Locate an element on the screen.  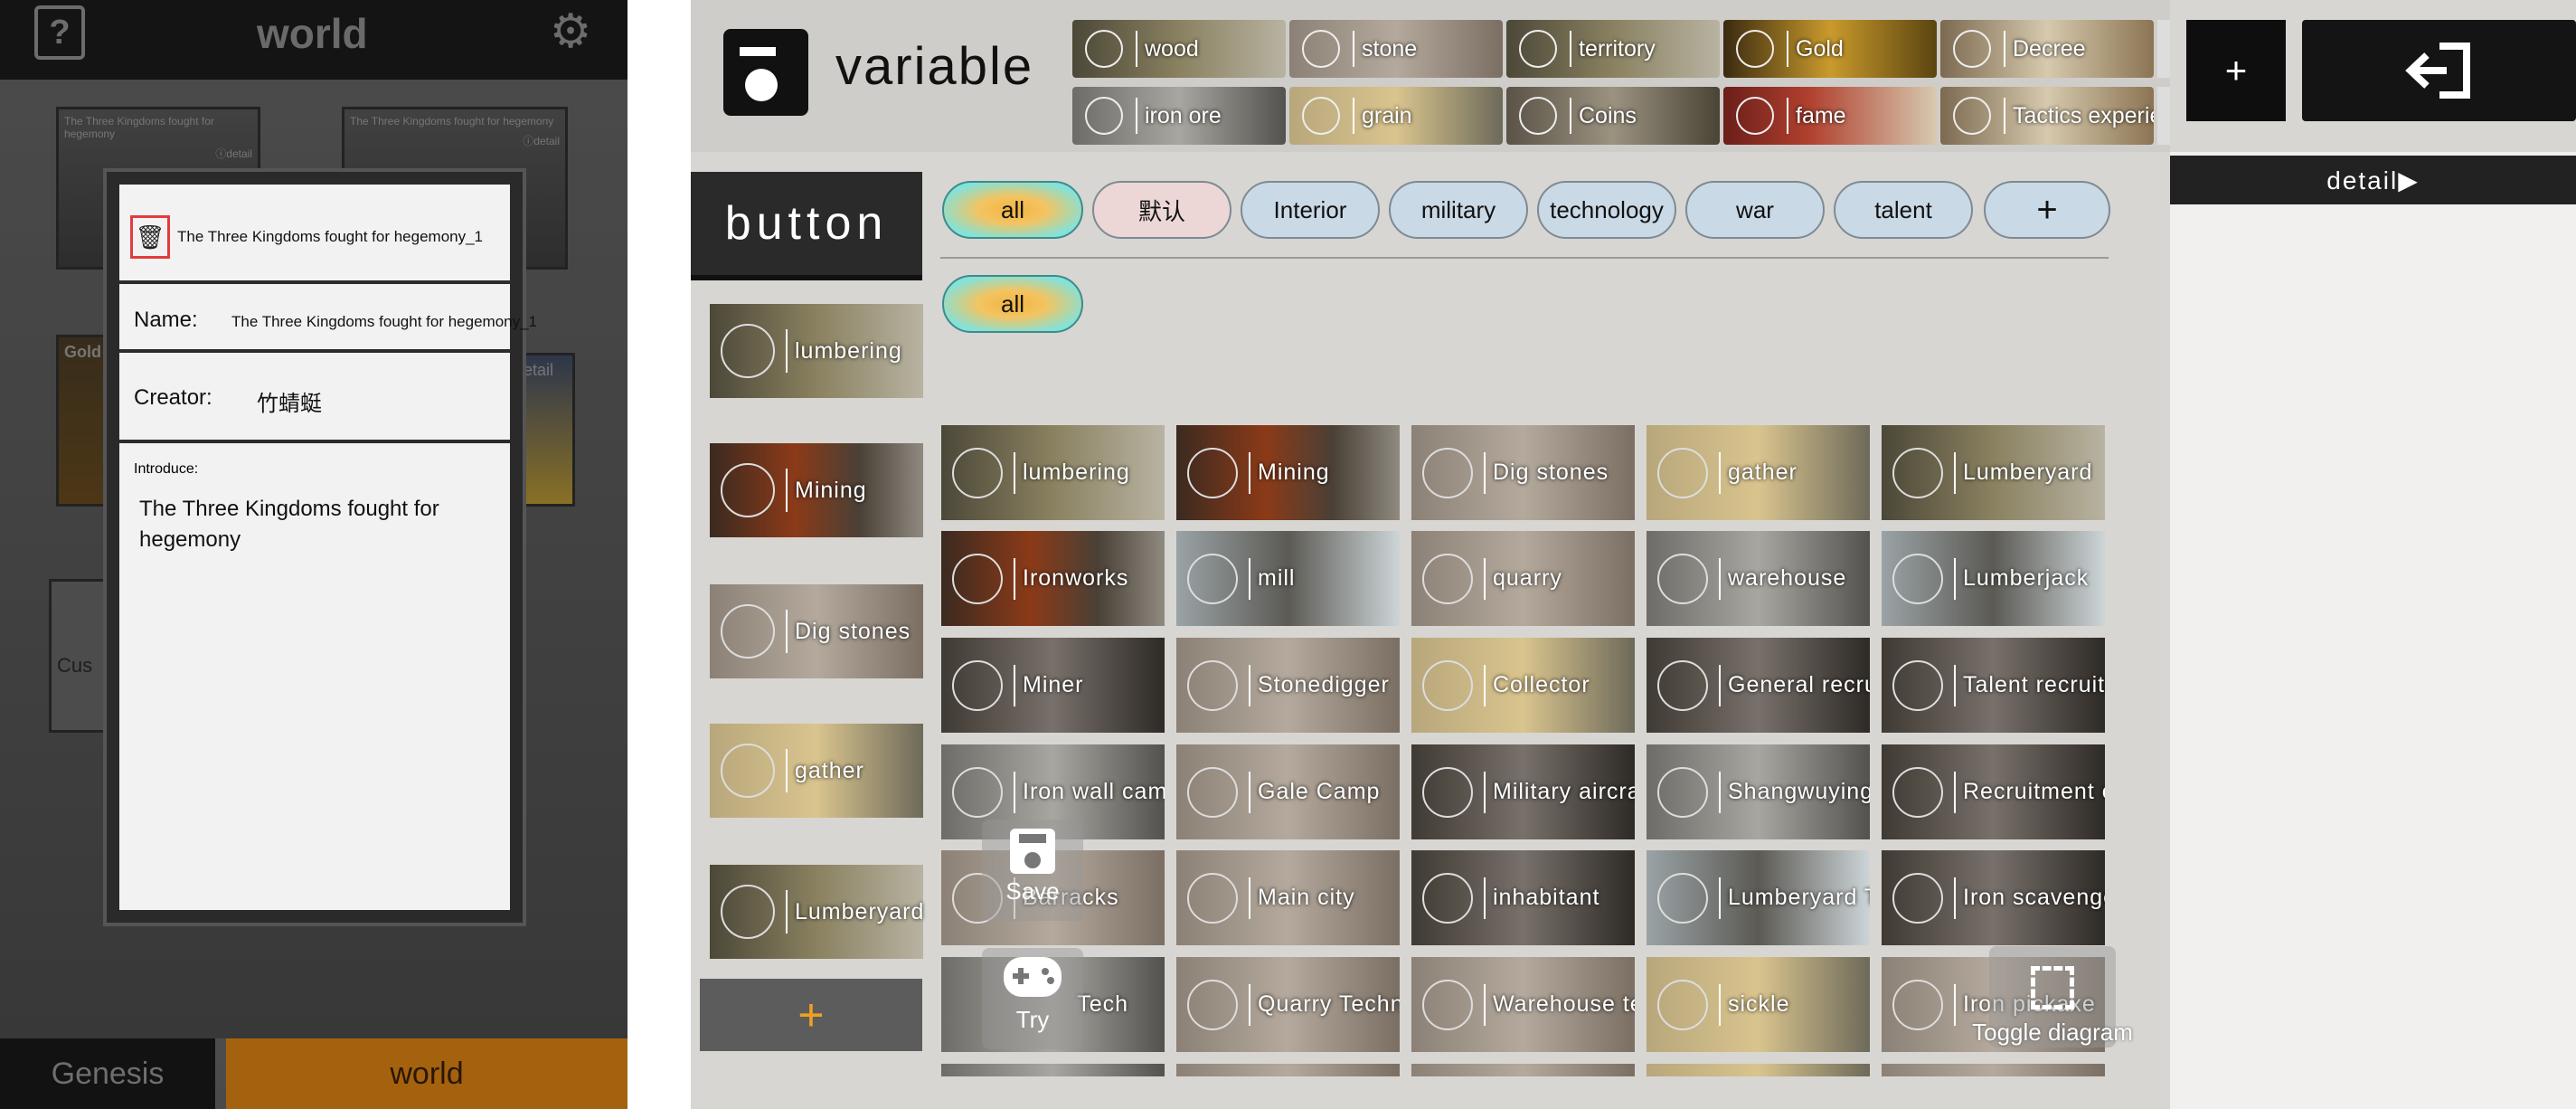
grid-item-label: Mining is located at coordinates (1294, 472).